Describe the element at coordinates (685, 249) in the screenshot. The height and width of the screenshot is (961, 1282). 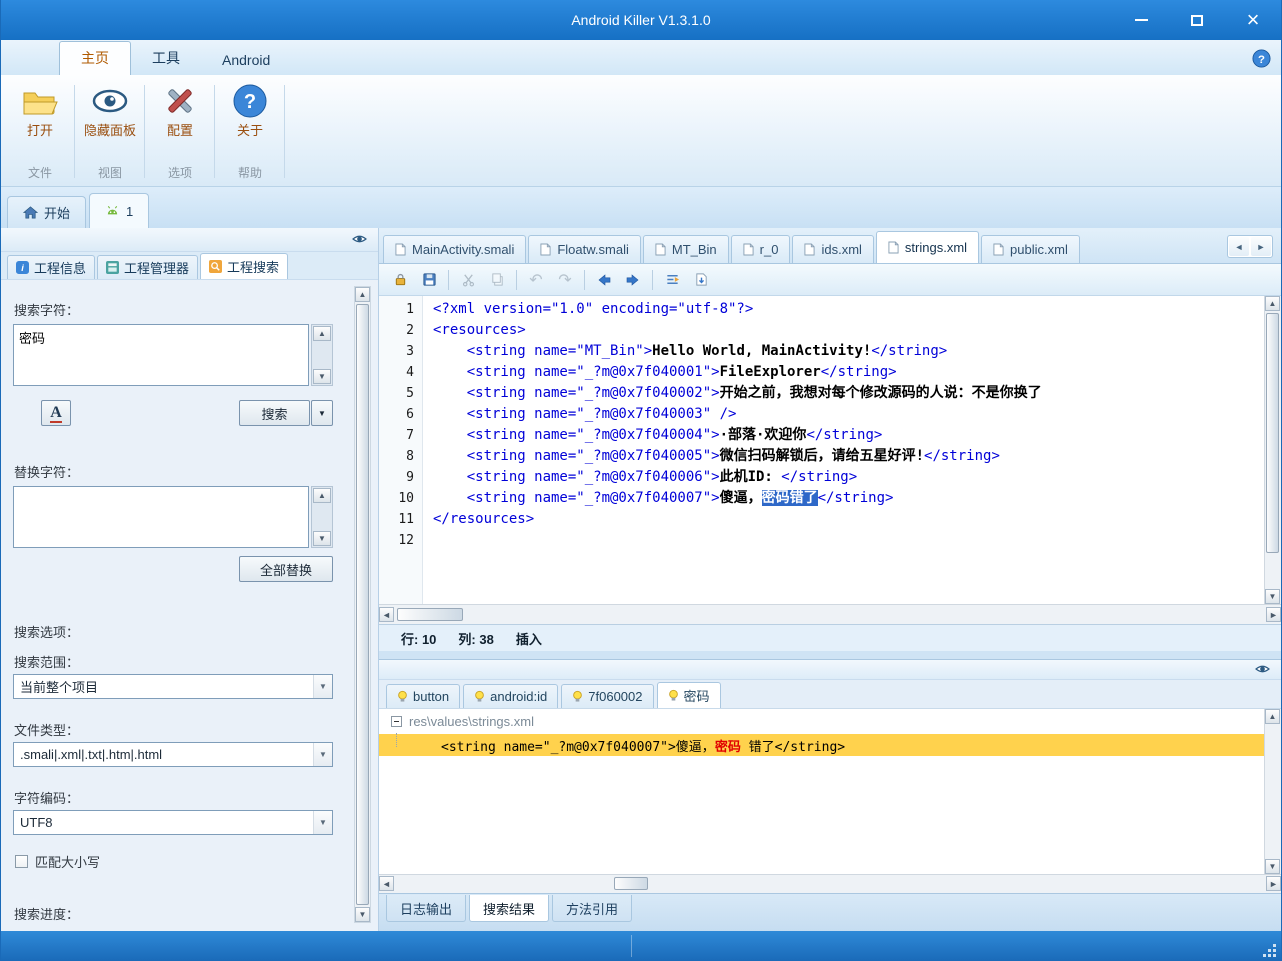
I see `file-tab-mt-bin: MT_Bin` at that location.